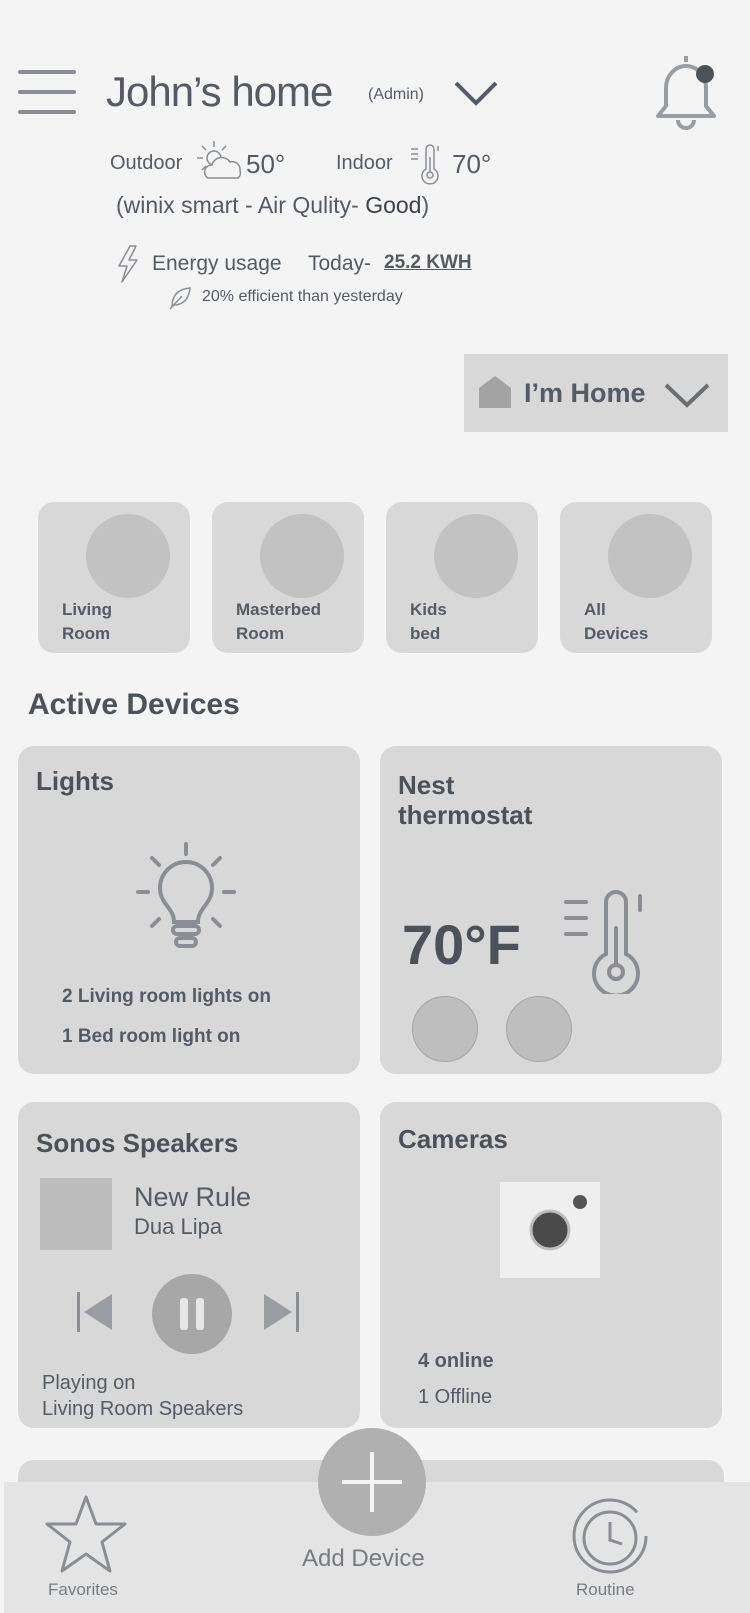  I want to click on indoor-temp: 70°, so click(472, 164).